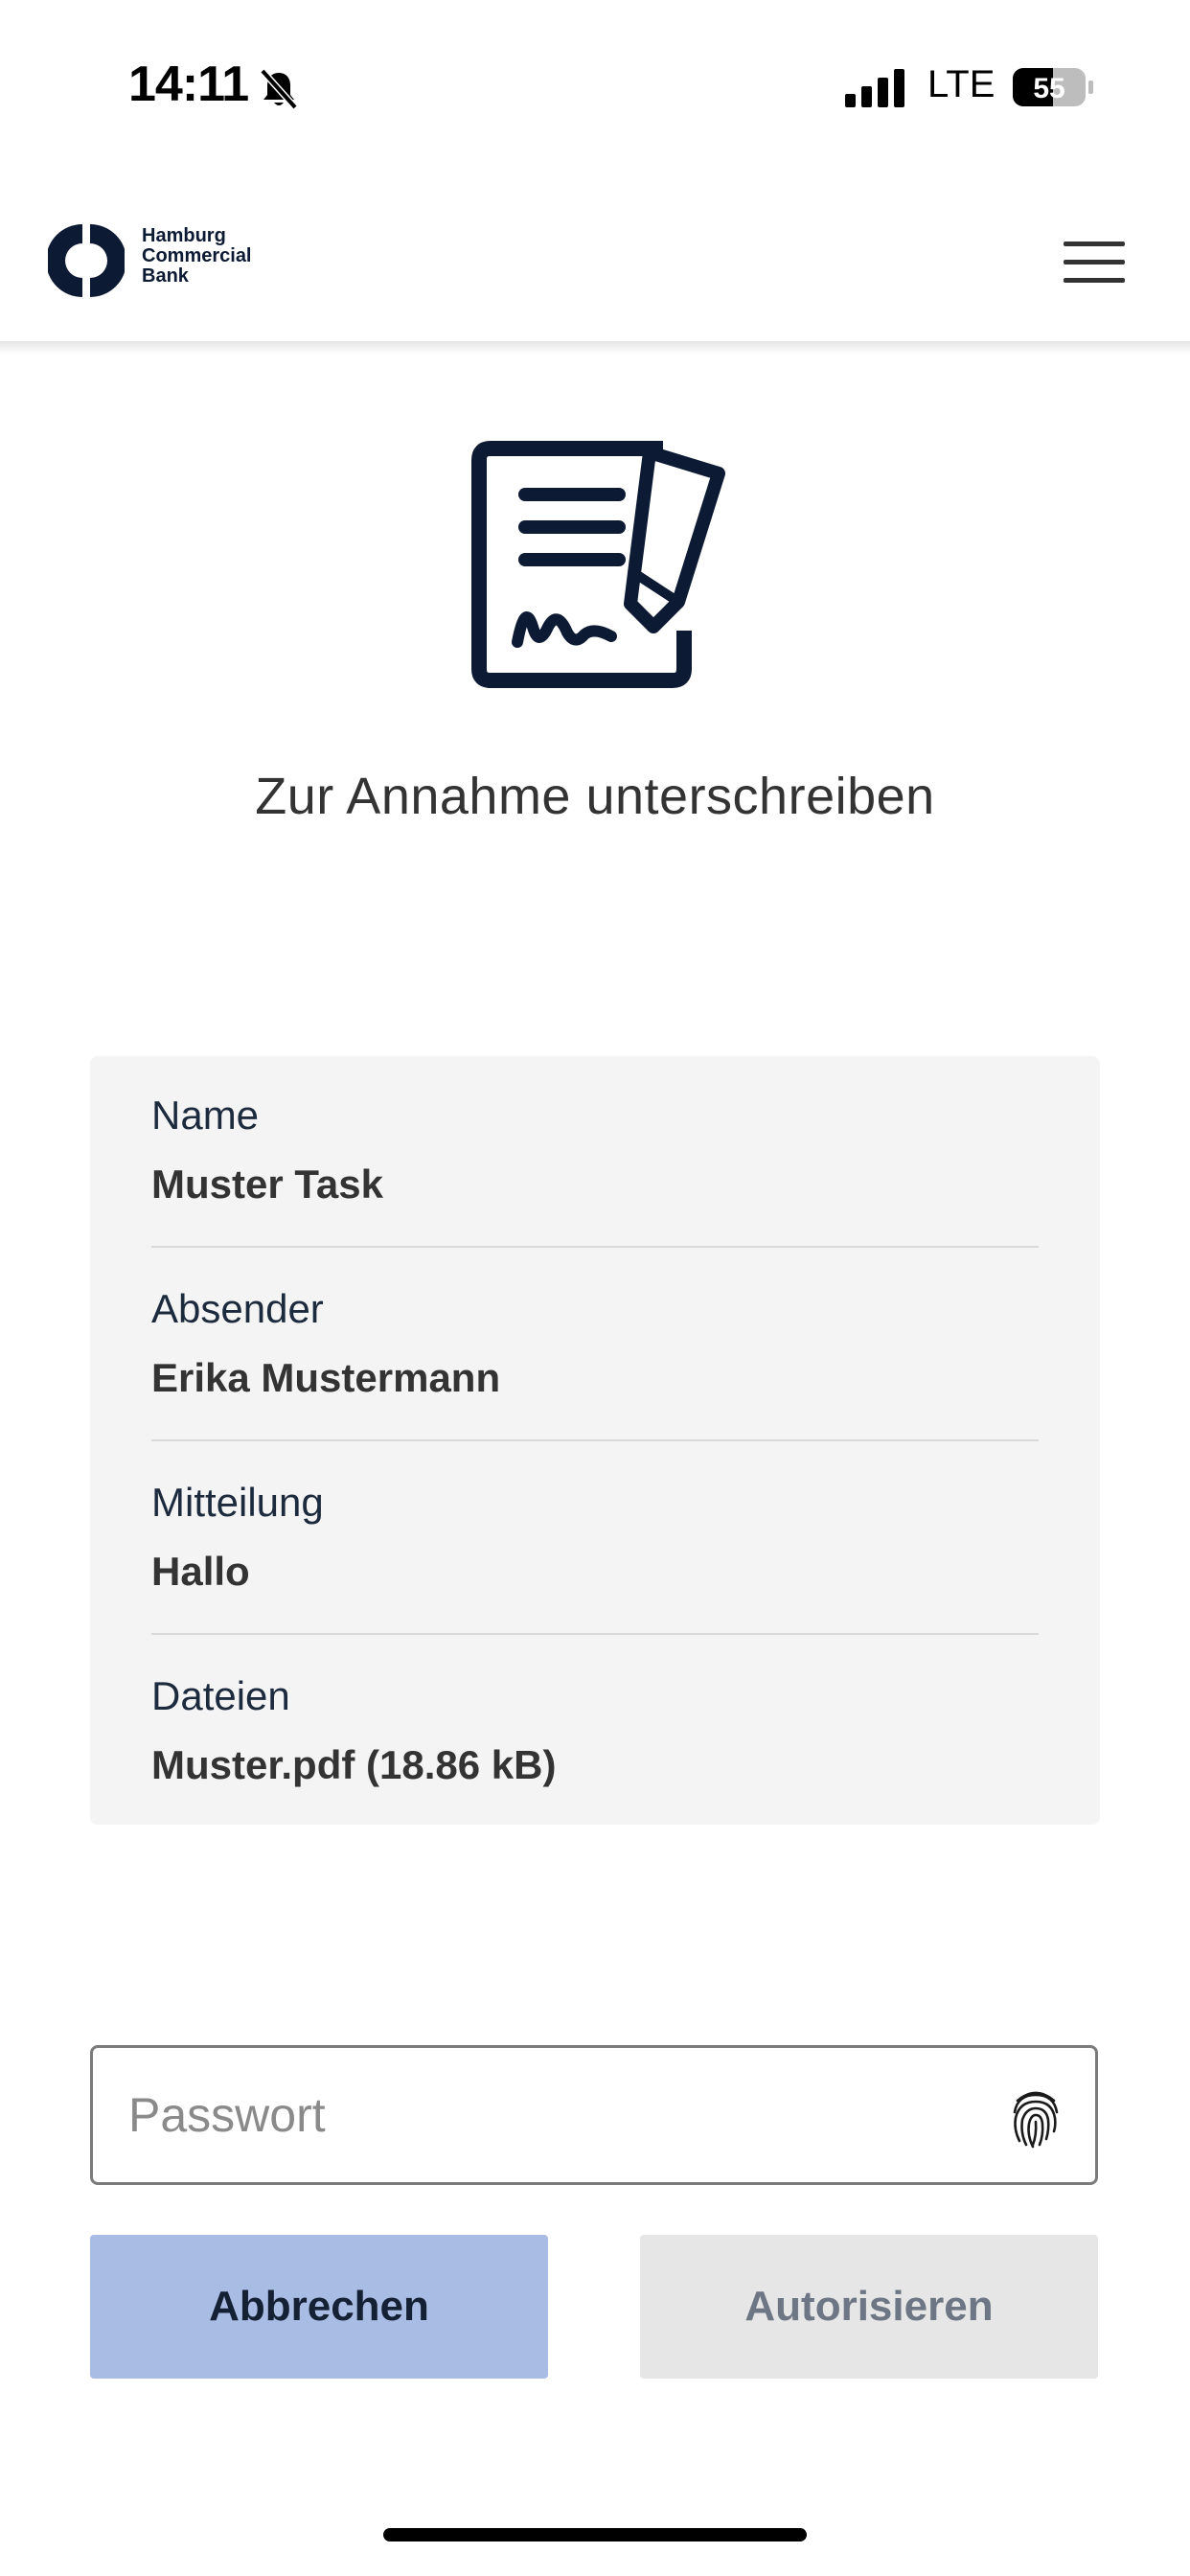 The image size is (1190, 2576). Describe the element at coordinates (87, 260) in the screenshot. I see `bank-logo-icon` at that location.